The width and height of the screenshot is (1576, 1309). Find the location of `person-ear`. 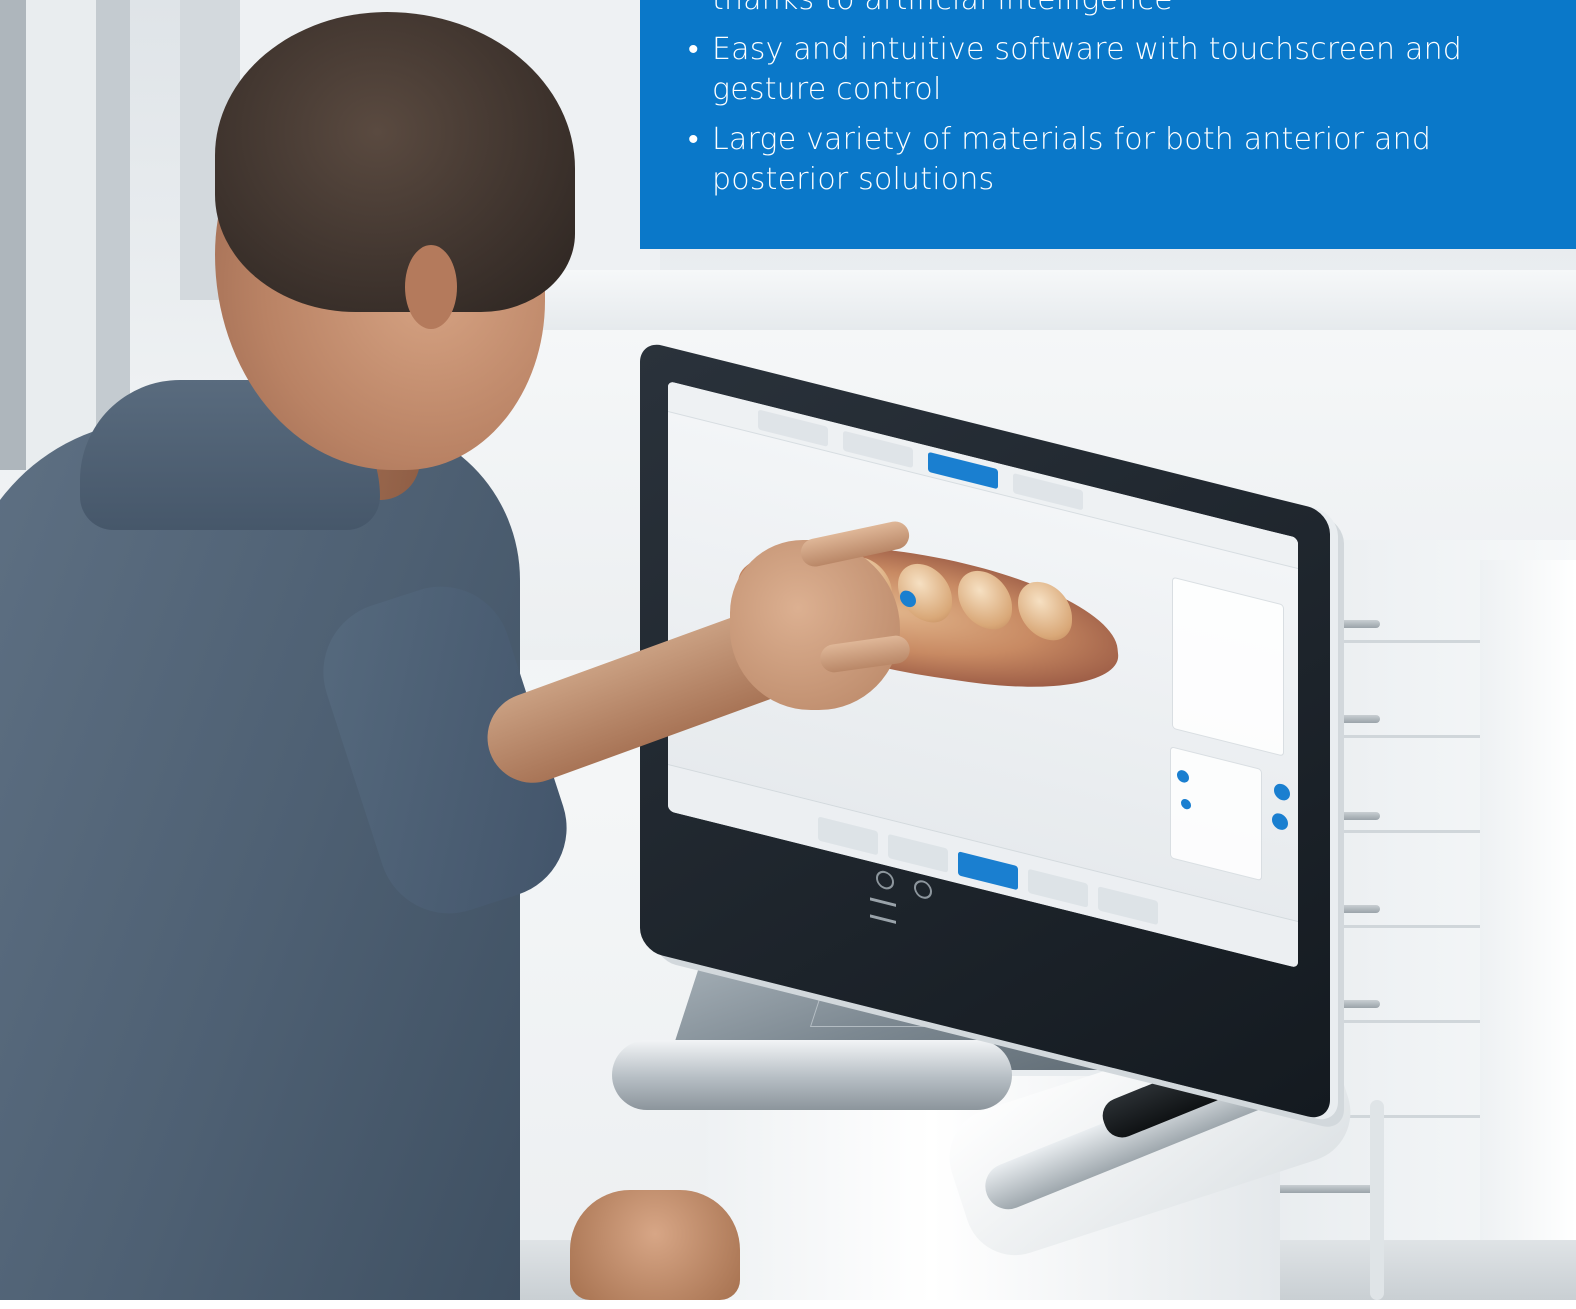

person-ear is located at coordinates (431, 287).